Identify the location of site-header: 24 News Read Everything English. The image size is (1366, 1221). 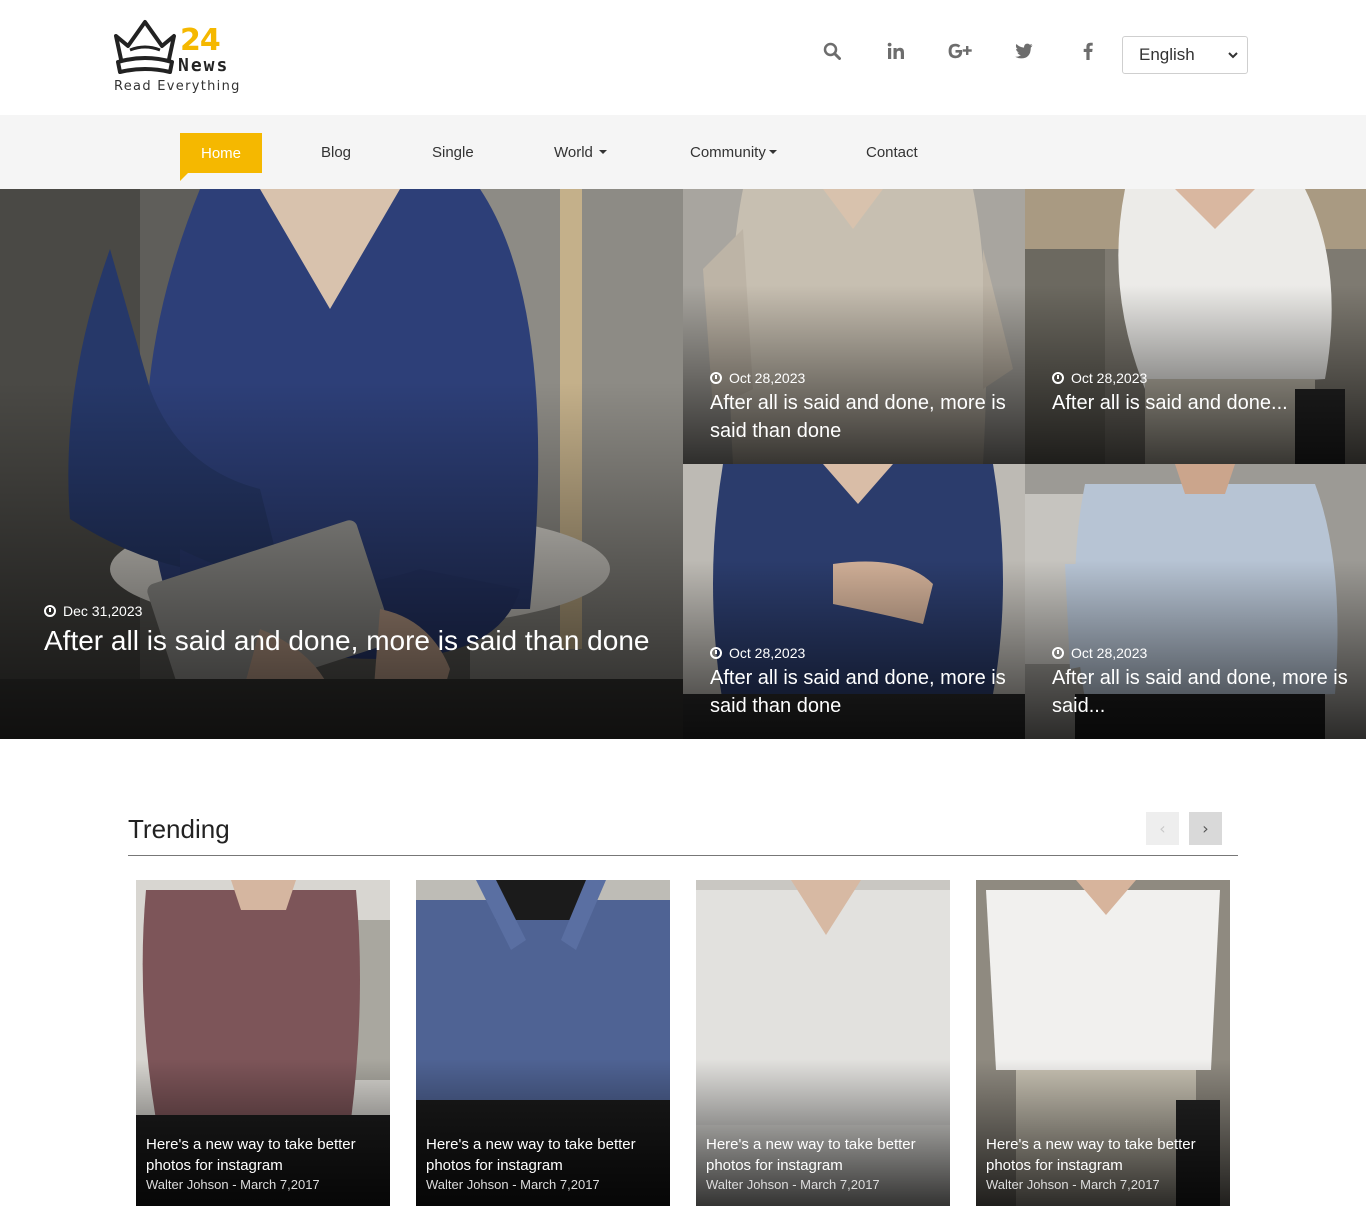
(683, 57).